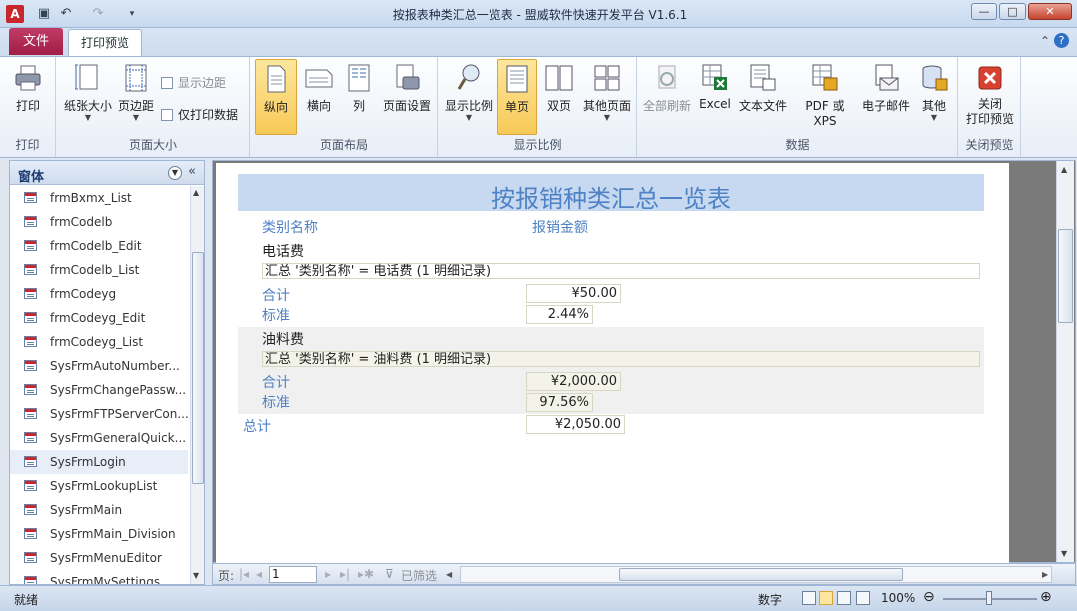  Describe the element at coordinates (469, 97) in the screenshot. I see `zoom-button: 显示比例 ▼` at that location.